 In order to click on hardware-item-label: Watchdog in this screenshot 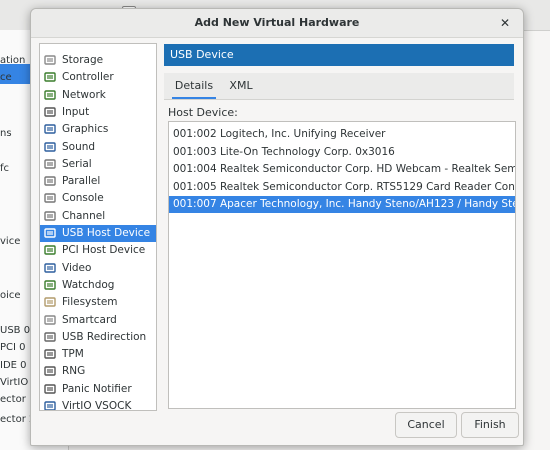, I will do `click(88, 284)`.